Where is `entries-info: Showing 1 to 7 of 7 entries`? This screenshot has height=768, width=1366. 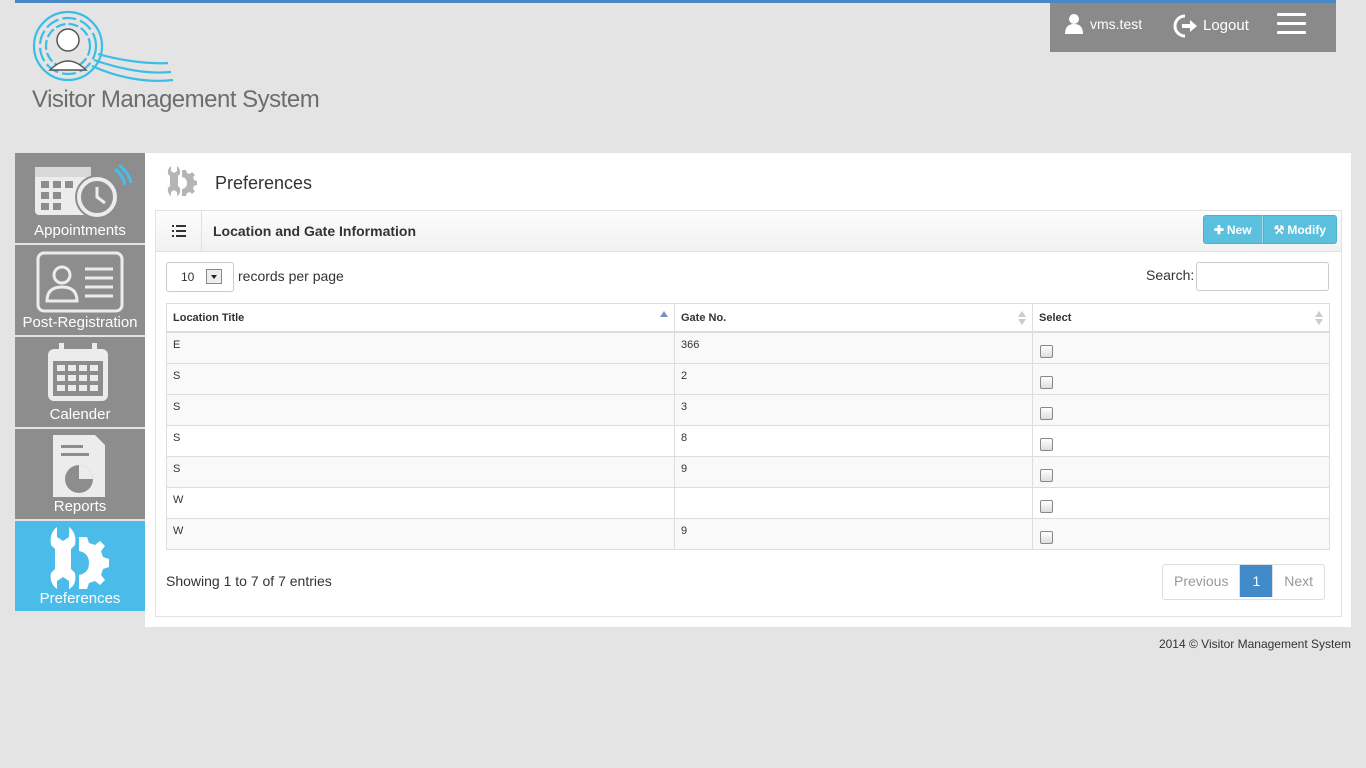 entries-info: Showing 1 to 7 of 7 entries is located at coordinates (249, 581).